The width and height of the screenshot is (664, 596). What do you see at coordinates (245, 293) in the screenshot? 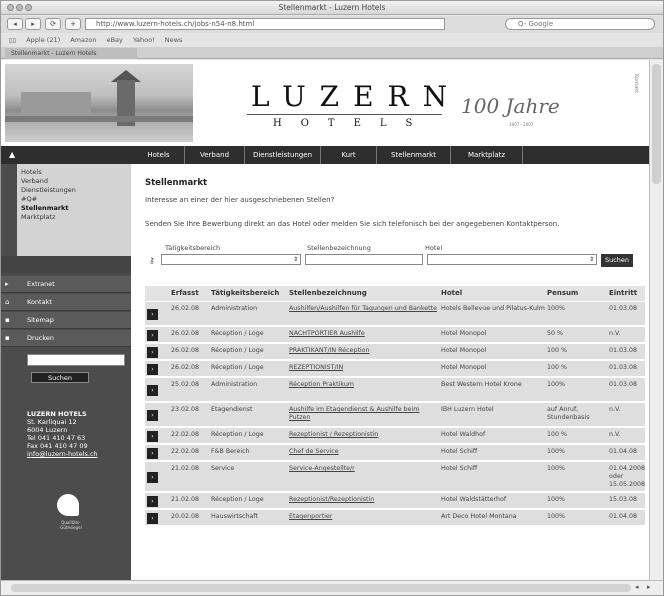
I see `col-header: Tätigkeitsbereich` at bounding box center [245, 293].